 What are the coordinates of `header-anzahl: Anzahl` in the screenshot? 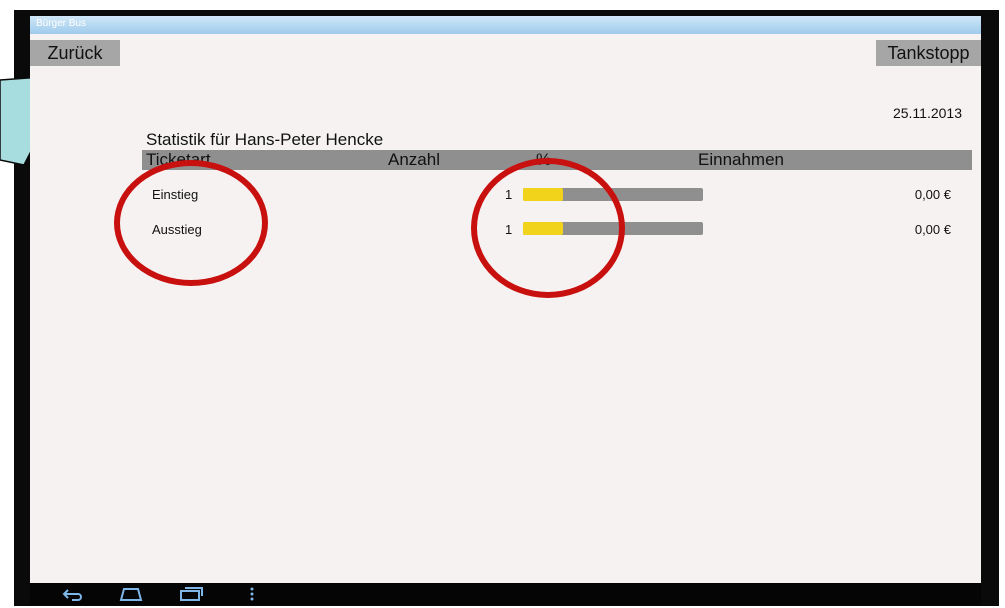 It's located at (414, 159).